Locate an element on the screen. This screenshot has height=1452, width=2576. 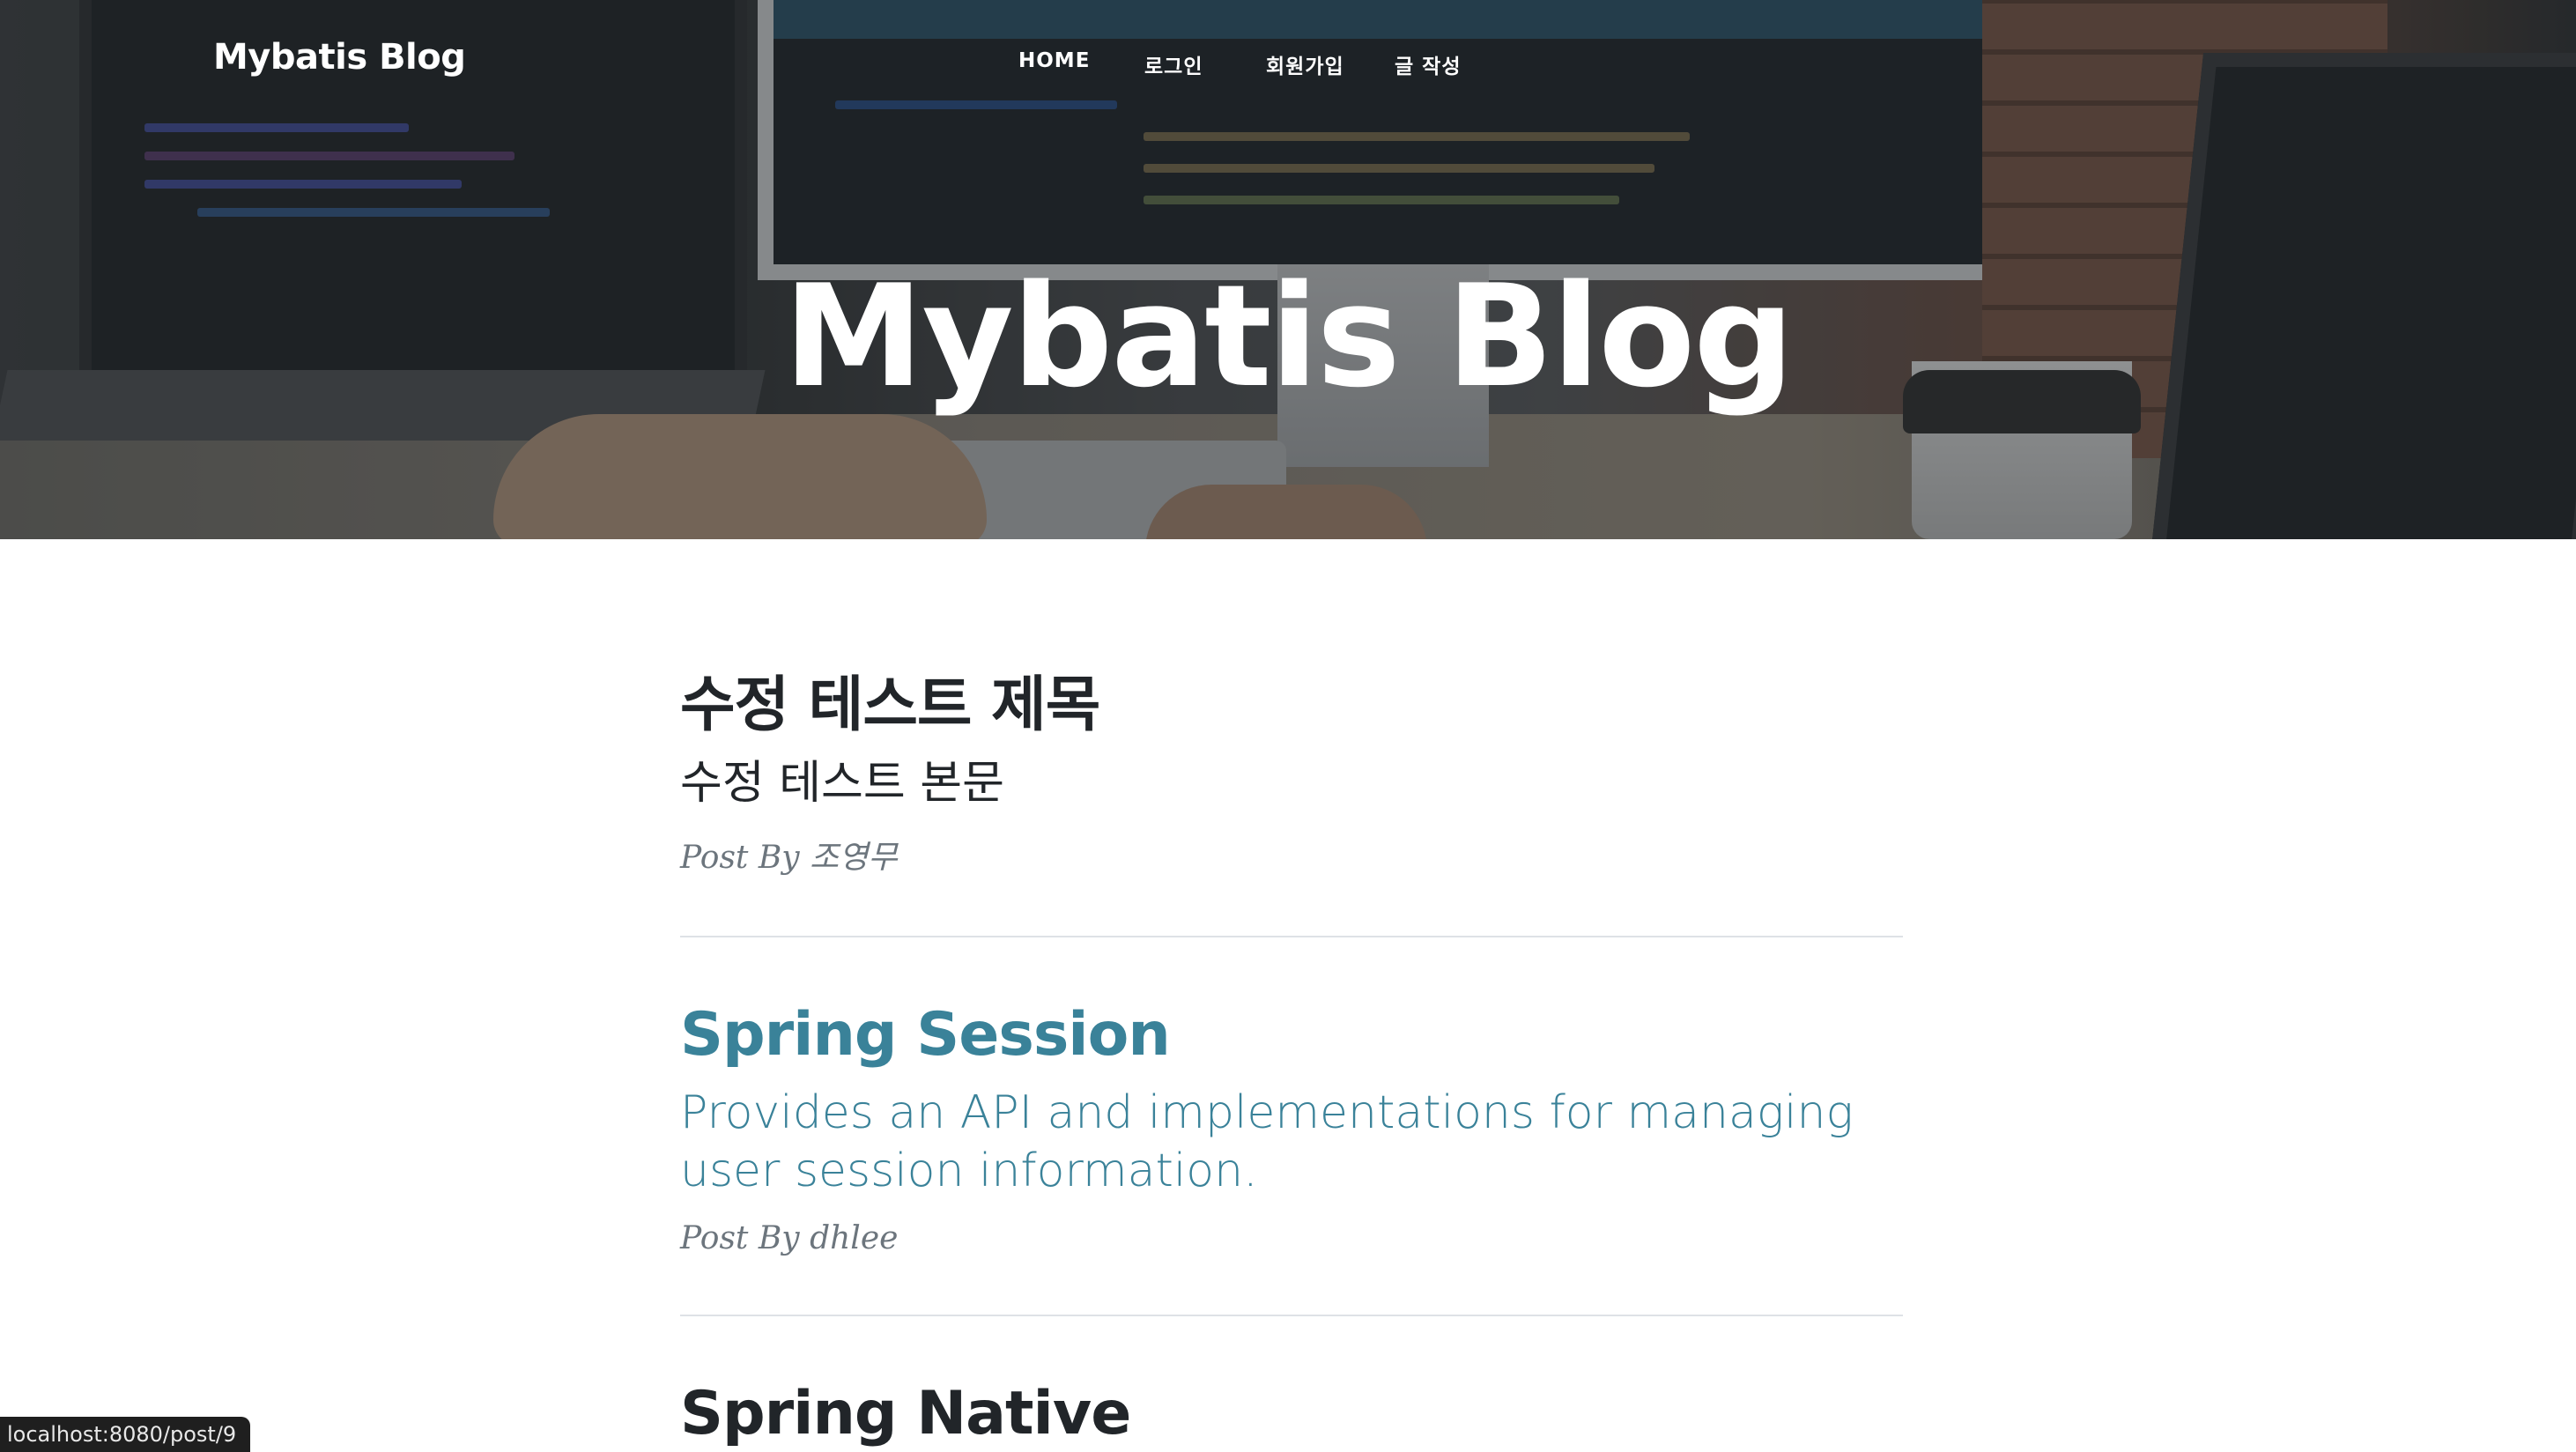
post-preview: Spring Native is located at coordinates (1291, 1414).